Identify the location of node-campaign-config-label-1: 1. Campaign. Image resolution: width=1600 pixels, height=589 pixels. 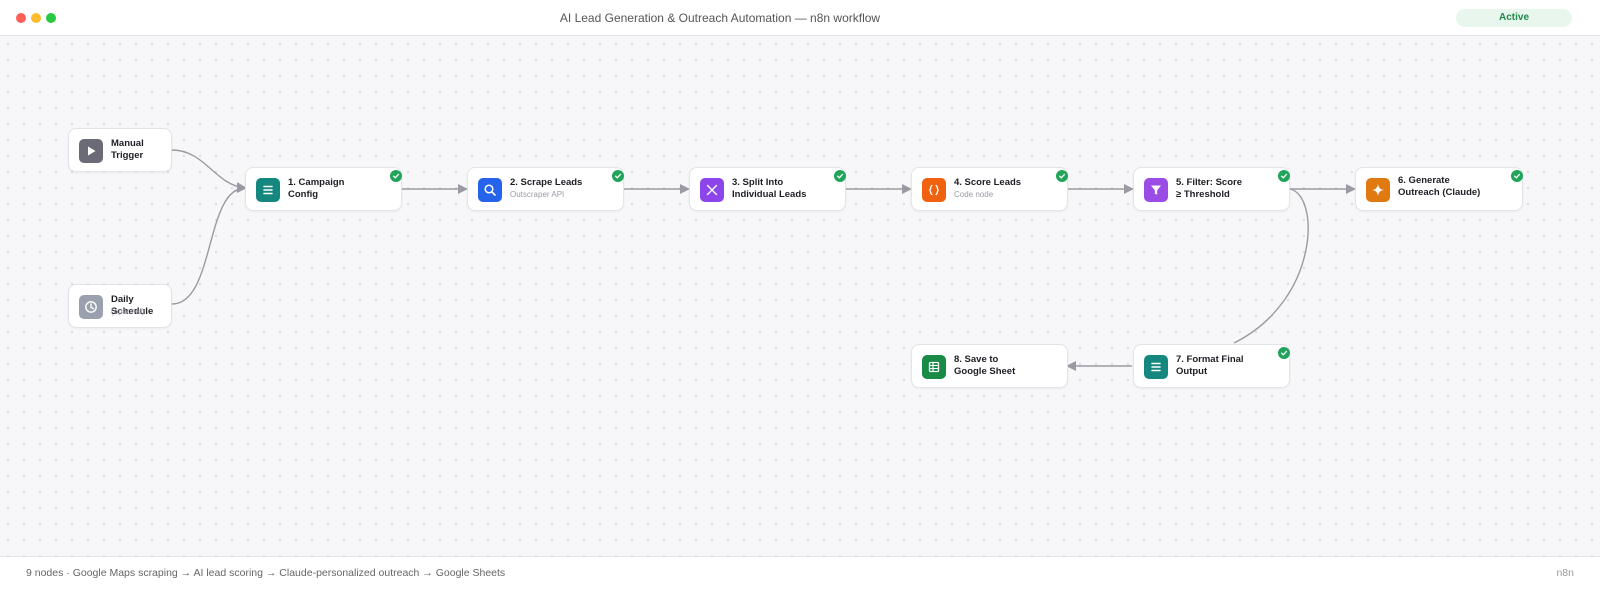
(316, 182).